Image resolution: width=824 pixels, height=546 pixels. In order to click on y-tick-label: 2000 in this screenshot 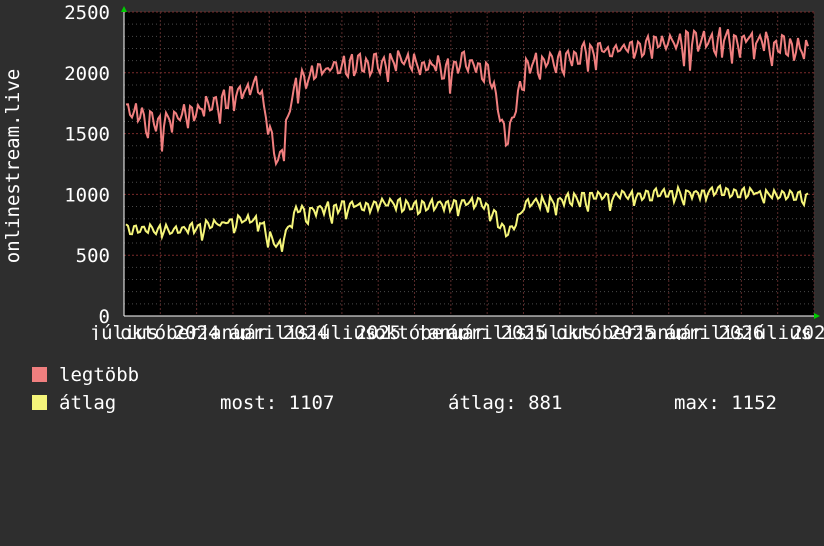, I will do `click(87, 74)`.